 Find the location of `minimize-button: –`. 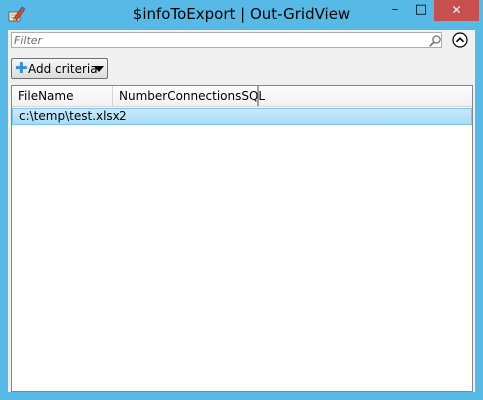

minimize-button: – is located at coordinates (395, 10).